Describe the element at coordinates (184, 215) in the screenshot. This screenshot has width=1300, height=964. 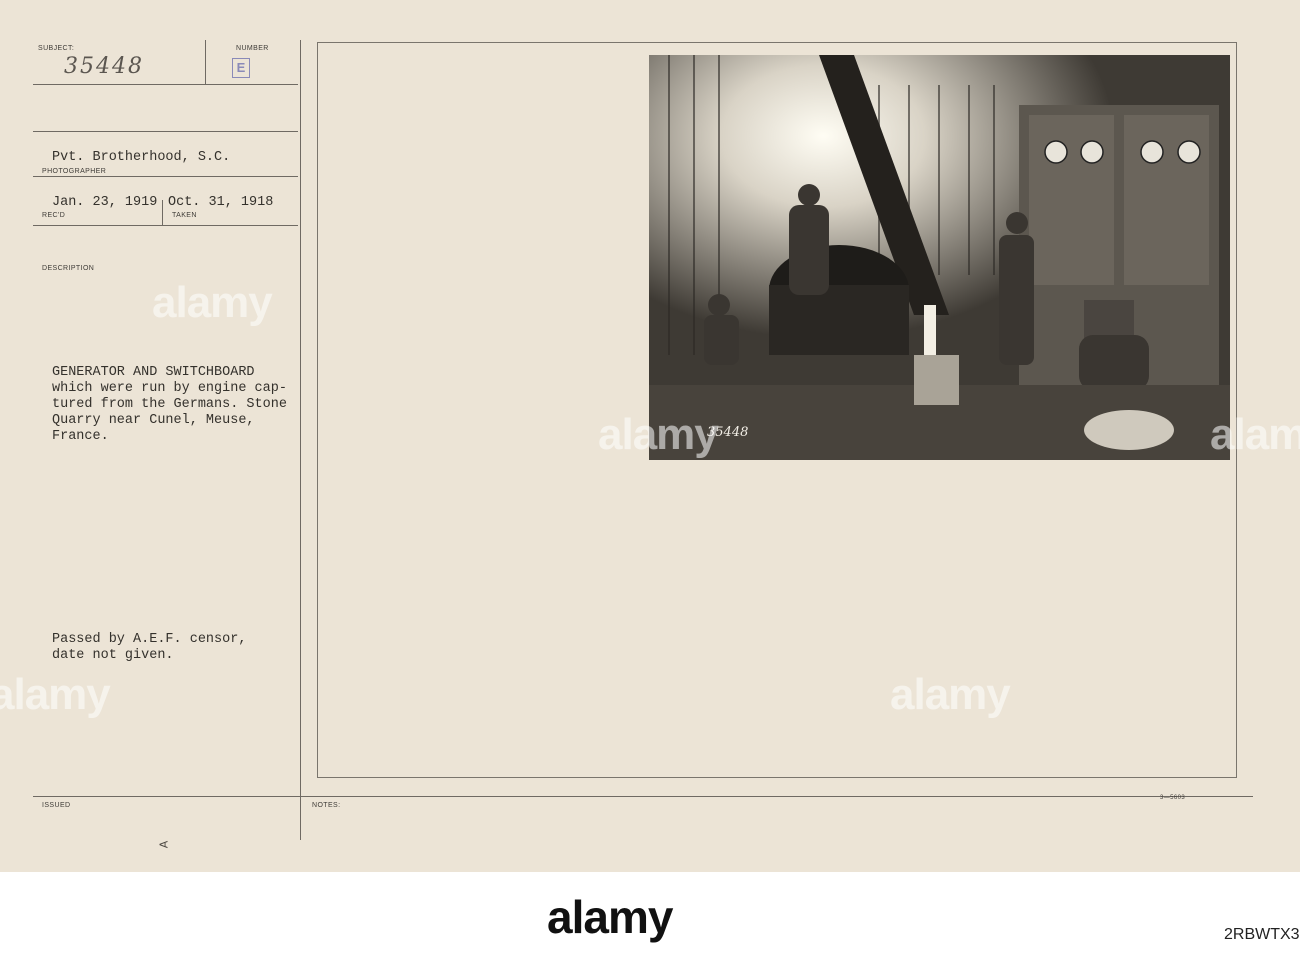
I see `taken-label: TAKEN` at that location.